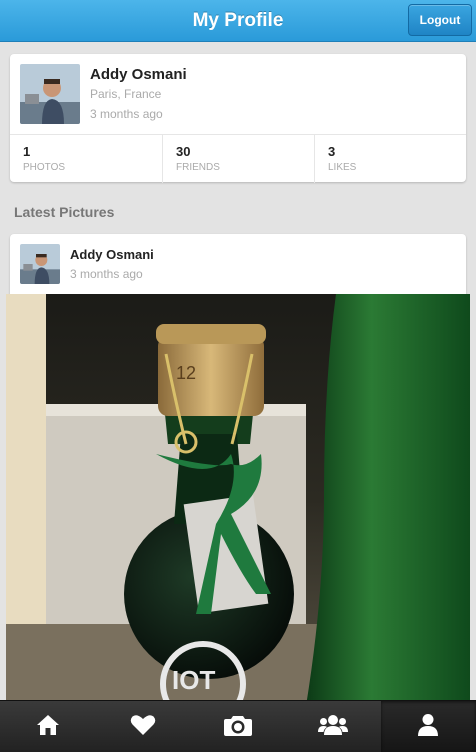  What do you see at coordinates (126, 114) in the screenshot?
I see `profile-joined: 3 months ago` at bounding box center [126, 114].